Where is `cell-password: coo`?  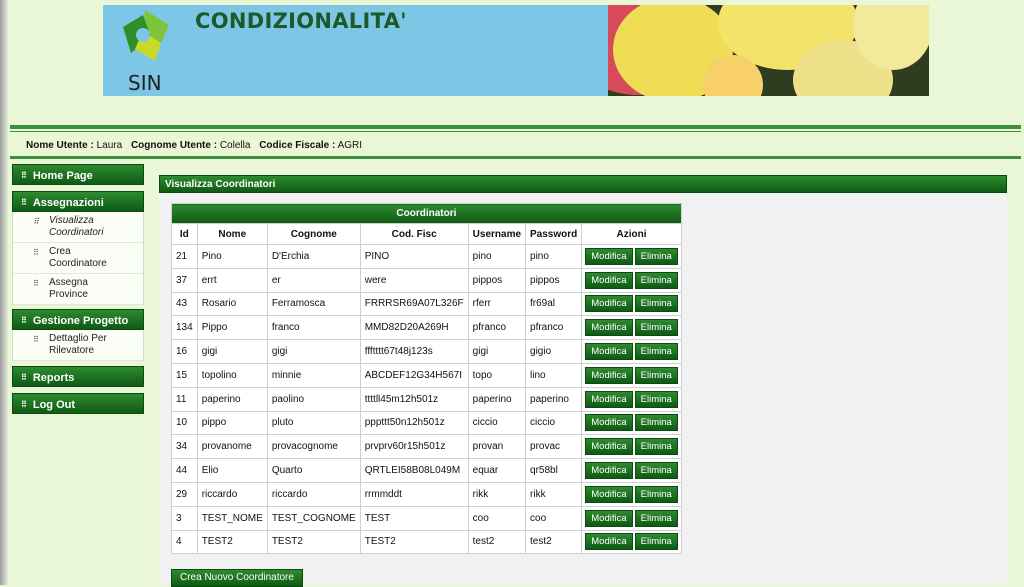 cell-password: coo is located at coordinates (554, 518).